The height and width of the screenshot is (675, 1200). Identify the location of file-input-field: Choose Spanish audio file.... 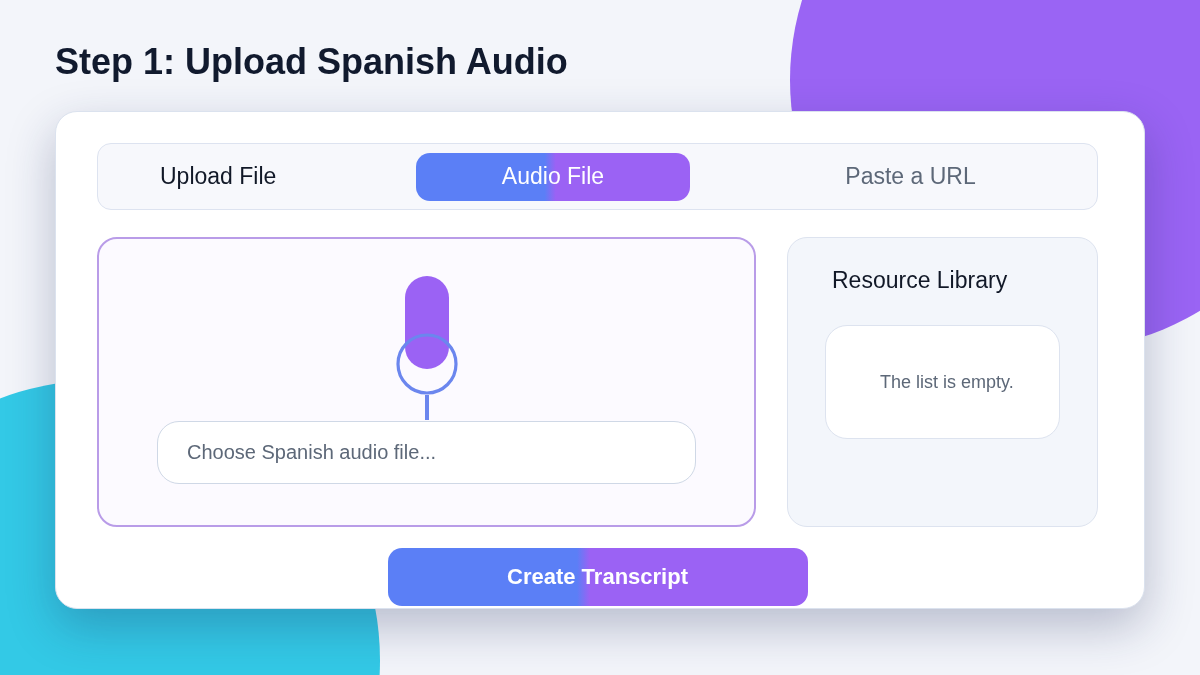
(426, 452).